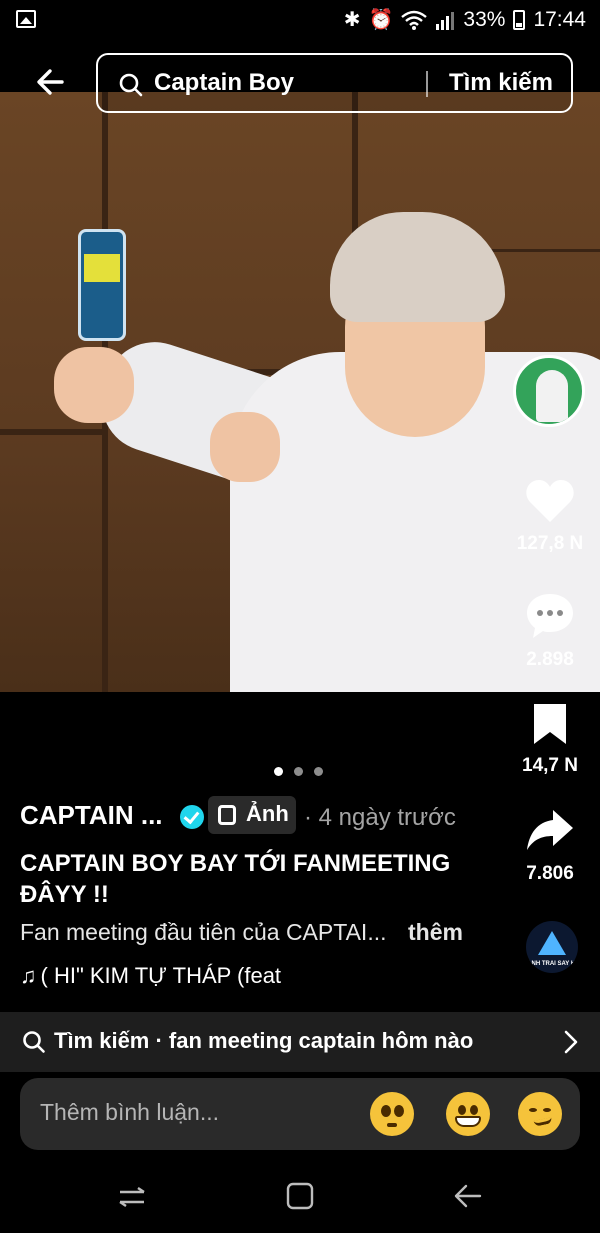 This screenshot has width=600, height=1233. I want to click on search-button: Tìm kiếm, so click(501, 83).